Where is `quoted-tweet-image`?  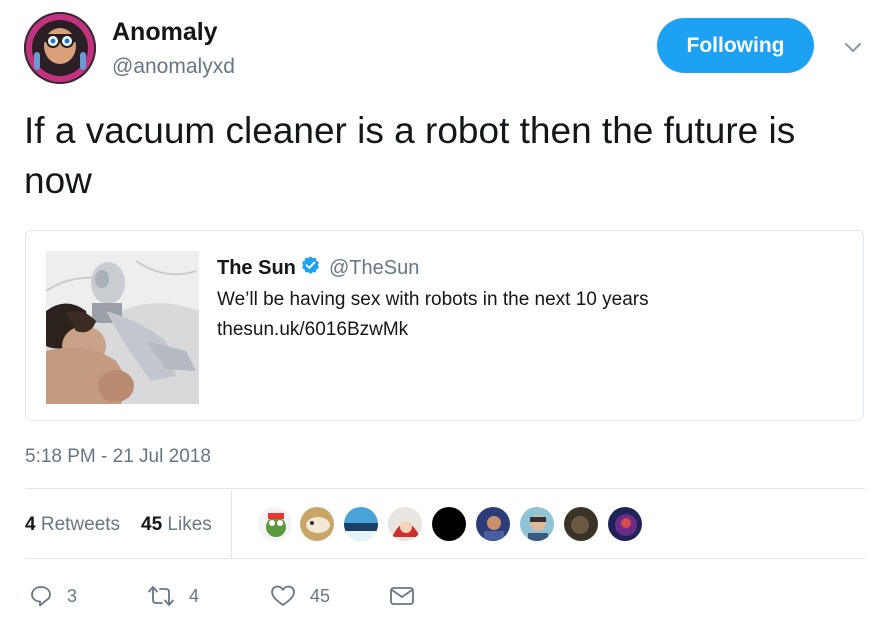
quoted-tweet-image is located at coordinates (122, 327).